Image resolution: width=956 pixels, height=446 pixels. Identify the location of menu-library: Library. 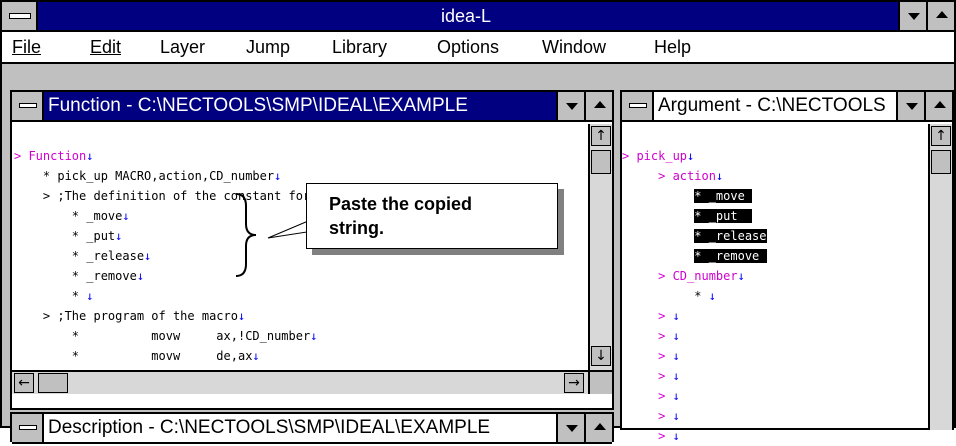
(359, 47).